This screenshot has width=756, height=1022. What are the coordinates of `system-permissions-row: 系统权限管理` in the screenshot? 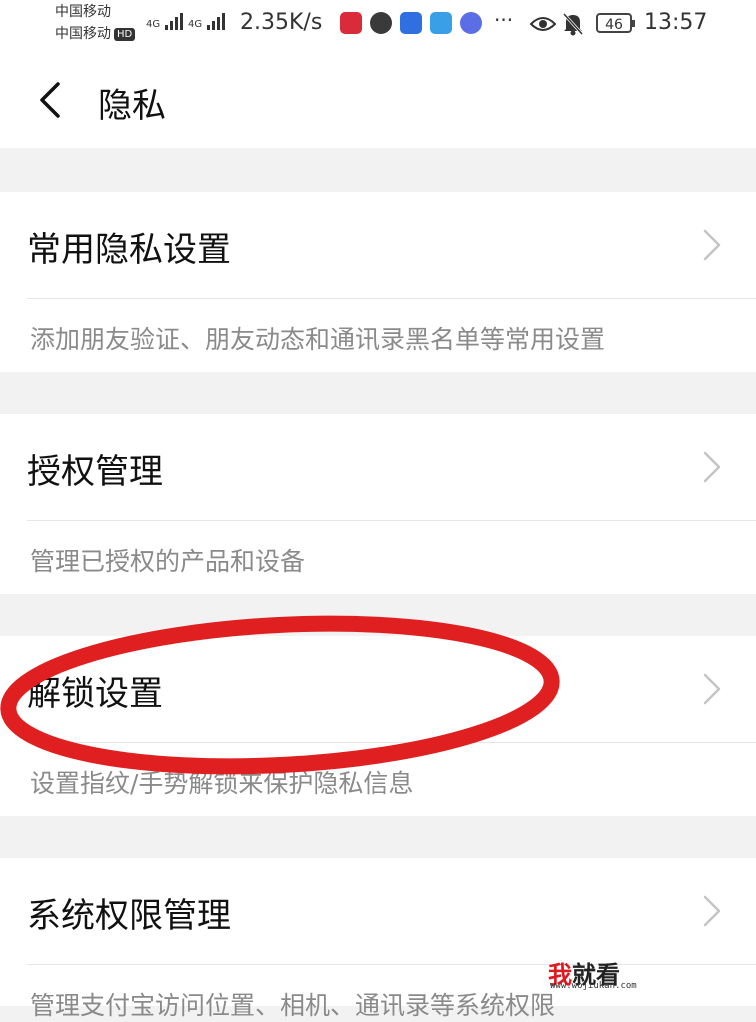 It's located at (378, 911).